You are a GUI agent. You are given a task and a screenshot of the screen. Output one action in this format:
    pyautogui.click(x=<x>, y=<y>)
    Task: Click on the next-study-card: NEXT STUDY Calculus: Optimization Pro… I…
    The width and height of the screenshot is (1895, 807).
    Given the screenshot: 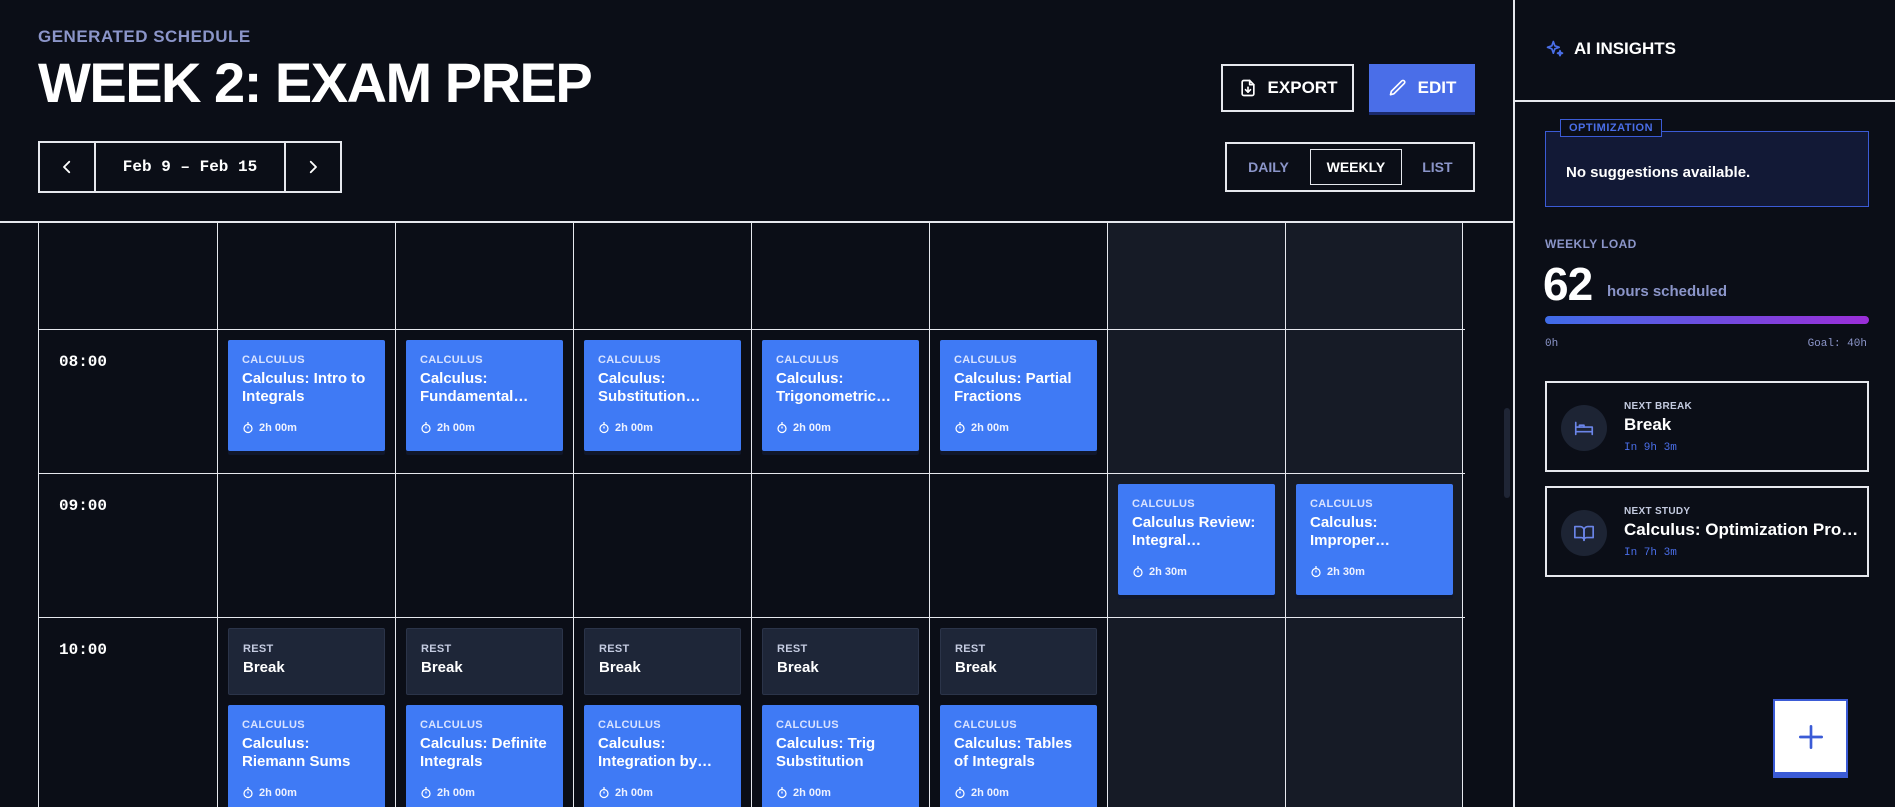 What is the action you would take?
    pyautogui.click(x=1707, y=531)
    